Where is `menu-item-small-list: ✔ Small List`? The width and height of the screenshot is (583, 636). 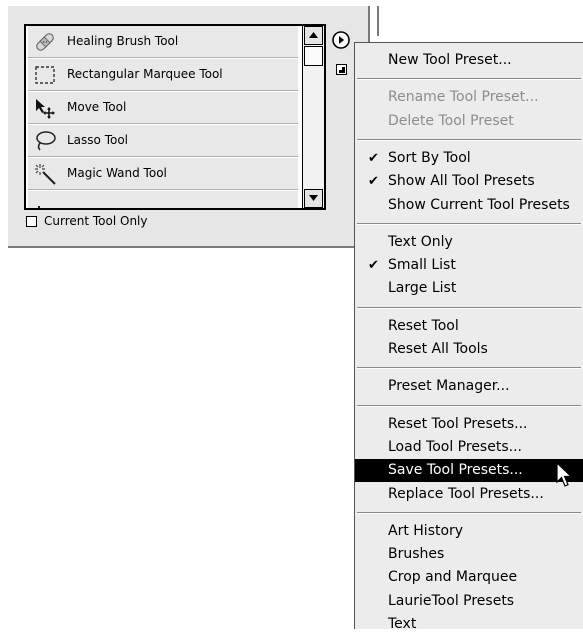
menu-item-small-list: ✔ Small List is located at coordinates (469, 265).